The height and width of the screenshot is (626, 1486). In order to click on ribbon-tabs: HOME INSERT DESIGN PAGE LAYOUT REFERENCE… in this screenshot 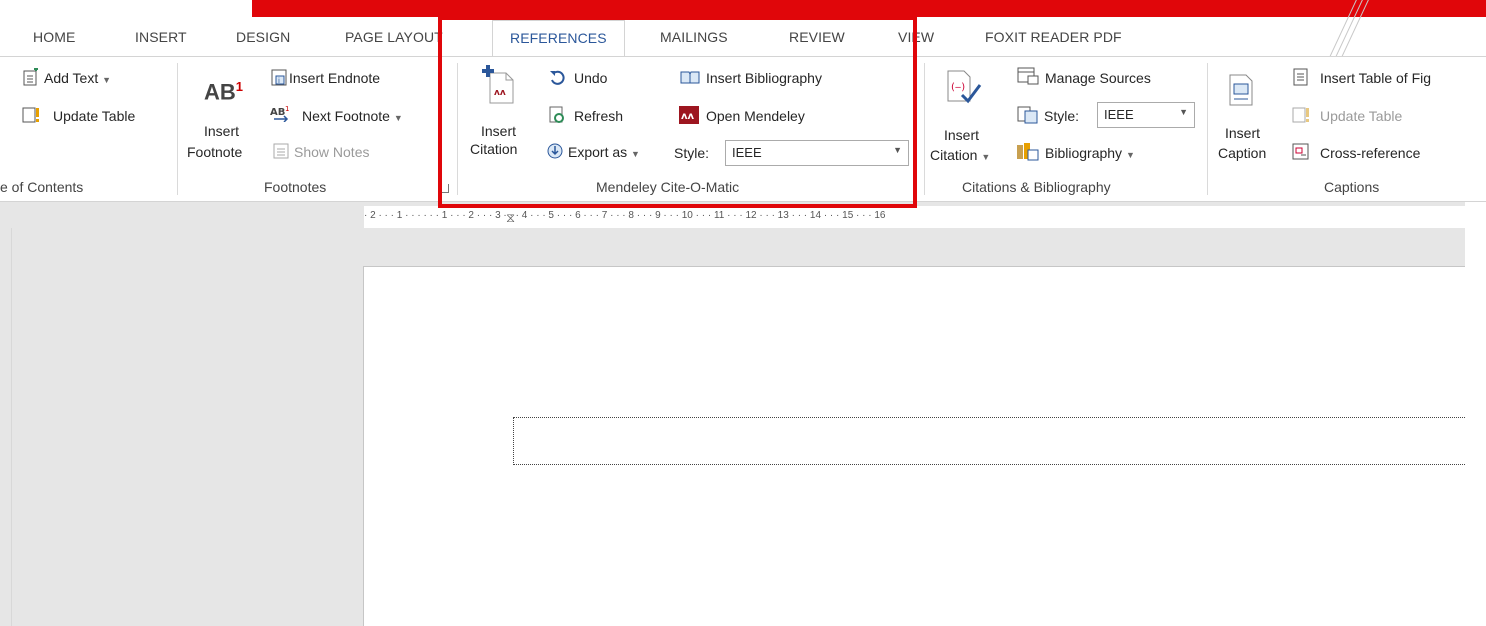, I will do `click(743, 38)`.